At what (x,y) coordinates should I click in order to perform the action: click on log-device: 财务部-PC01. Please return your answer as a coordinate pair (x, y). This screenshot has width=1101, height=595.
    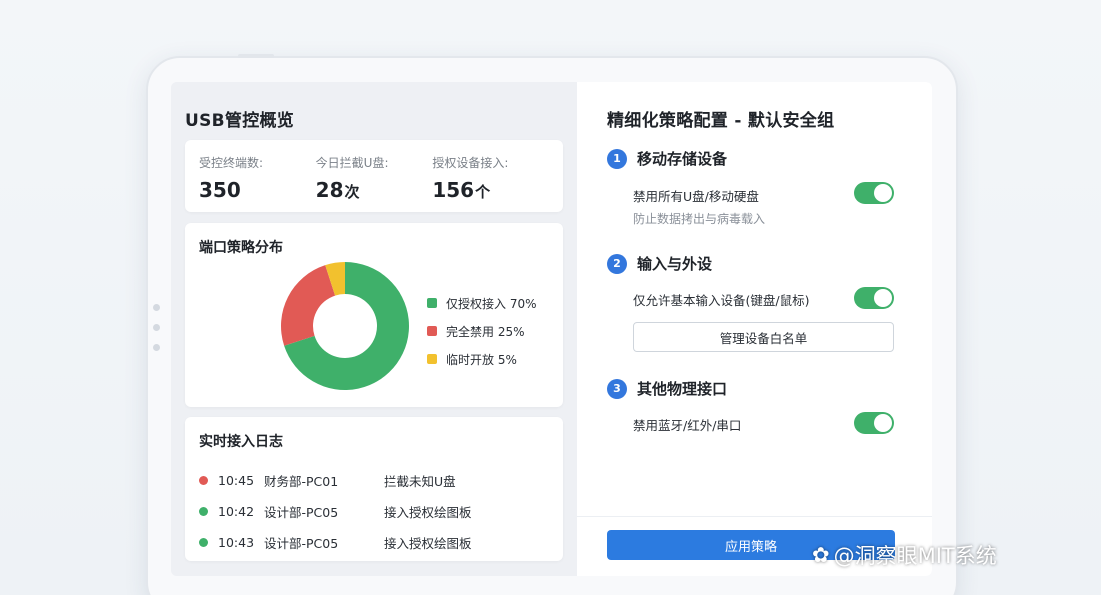
    Looking at the image, I should click on (301, 481).